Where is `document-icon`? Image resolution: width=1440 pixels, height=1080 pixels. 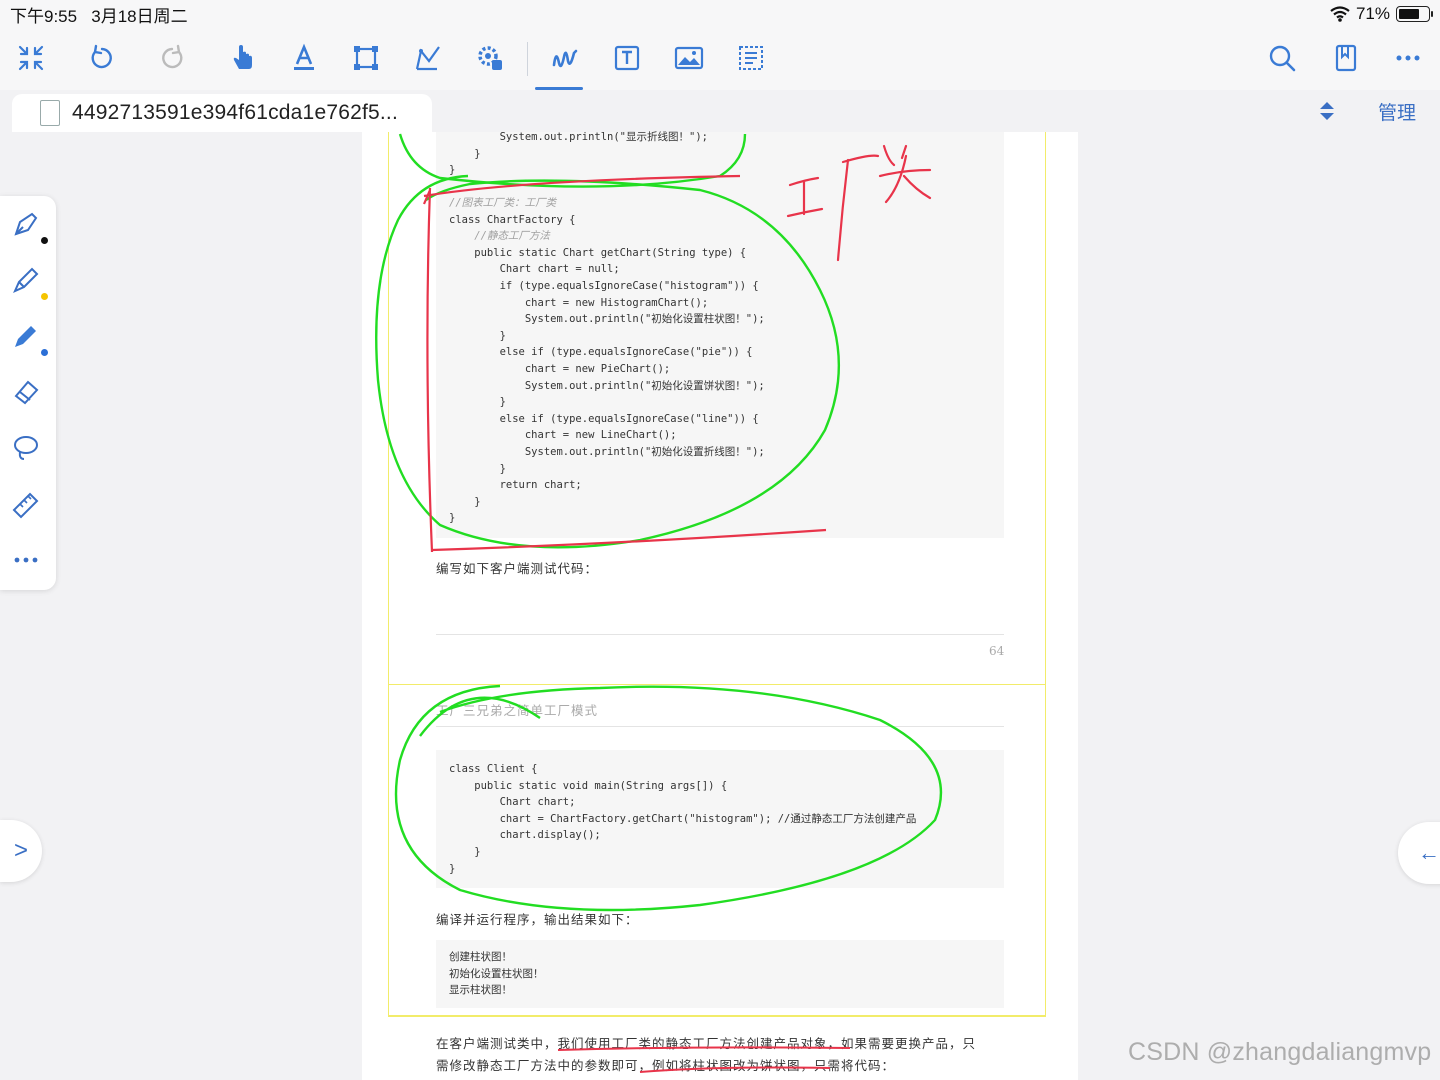
document-icon is located at coordinates (50, 113).